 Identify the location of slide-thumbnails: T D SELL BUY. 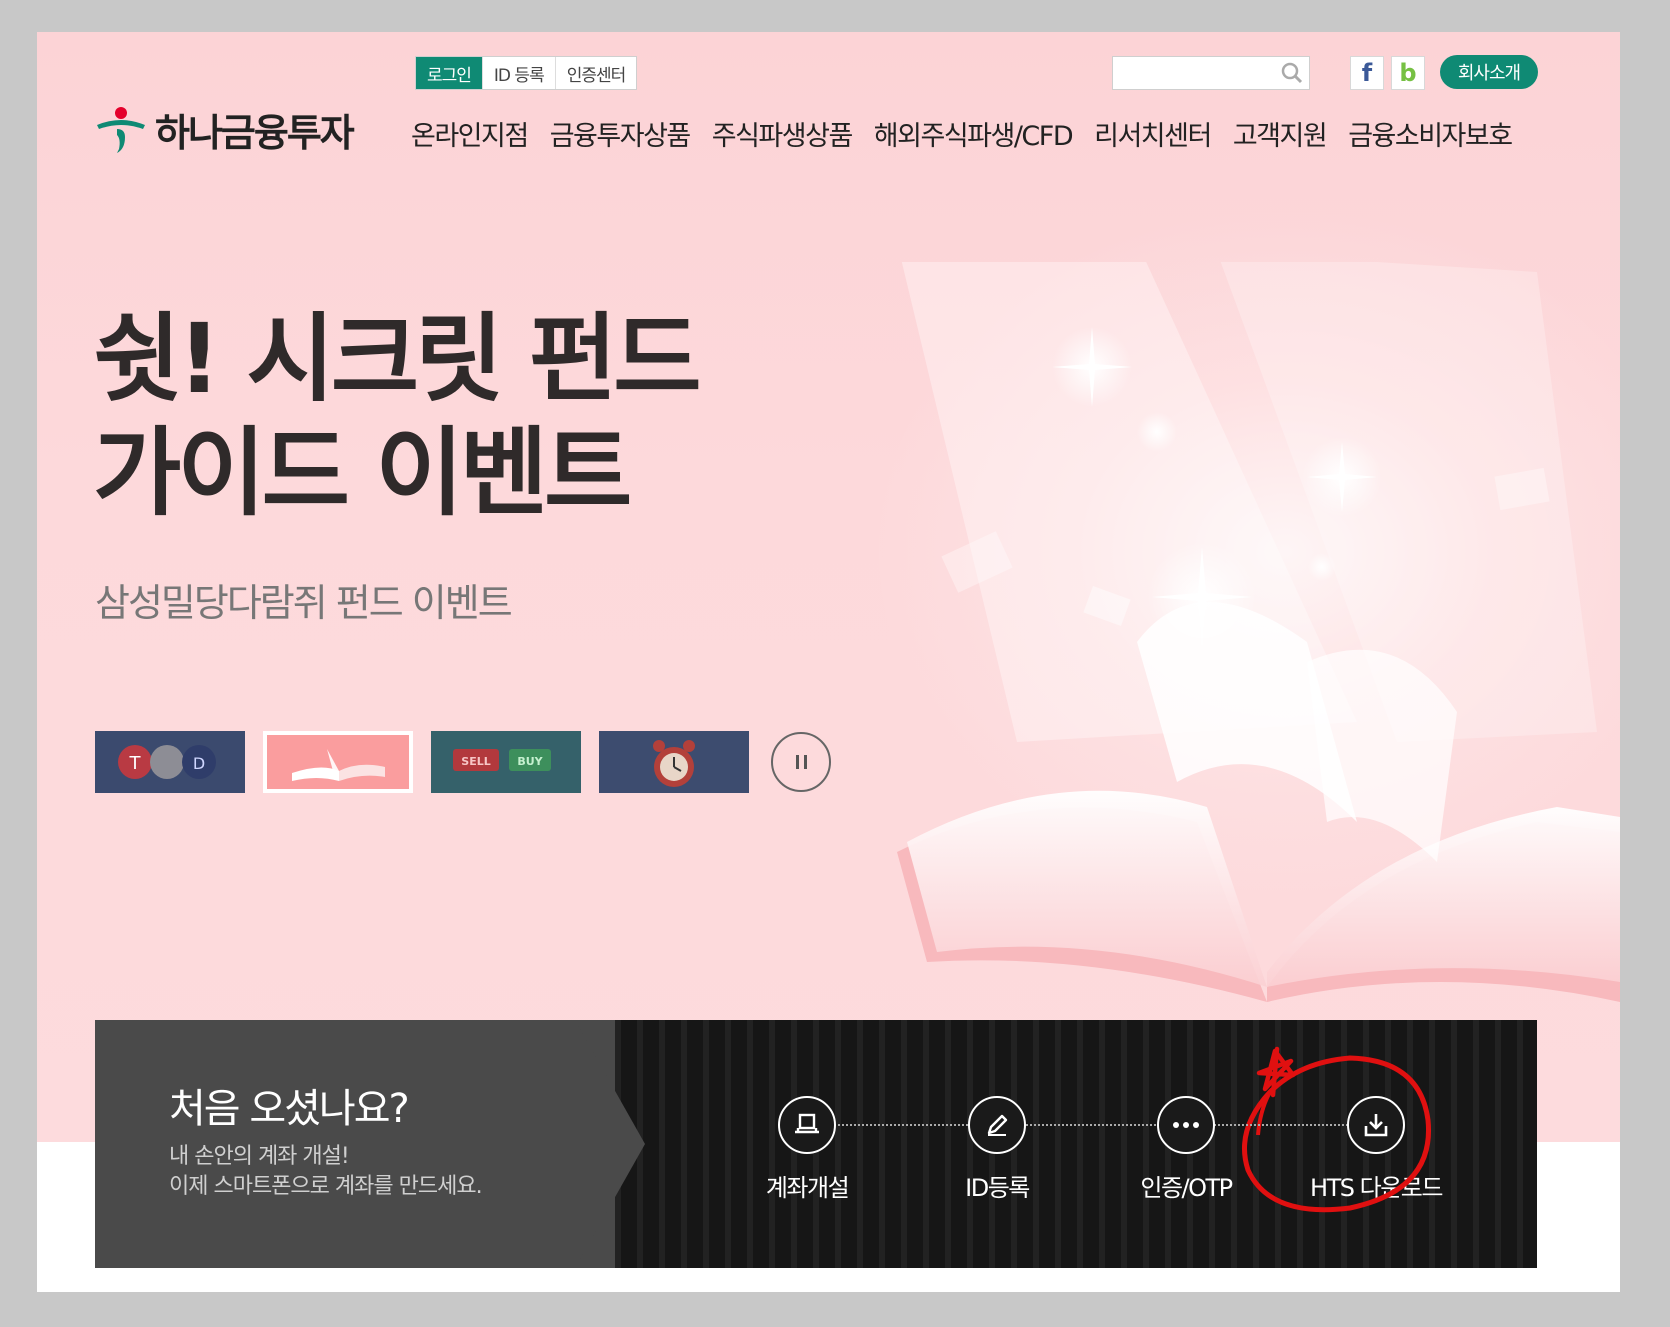
(463, 762).